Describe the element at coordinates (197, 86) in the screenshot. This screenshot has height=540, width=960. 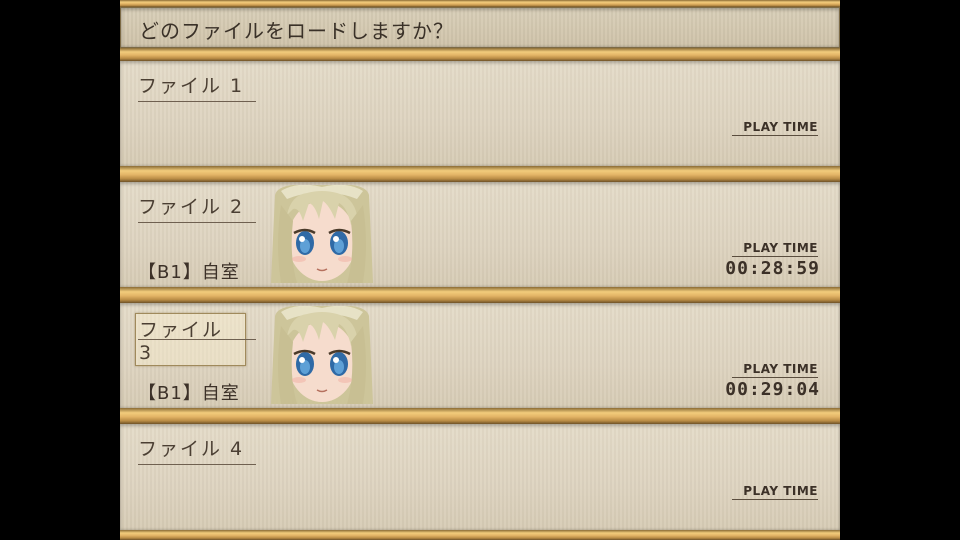
I see `file-label: ファイル 1` at that location.